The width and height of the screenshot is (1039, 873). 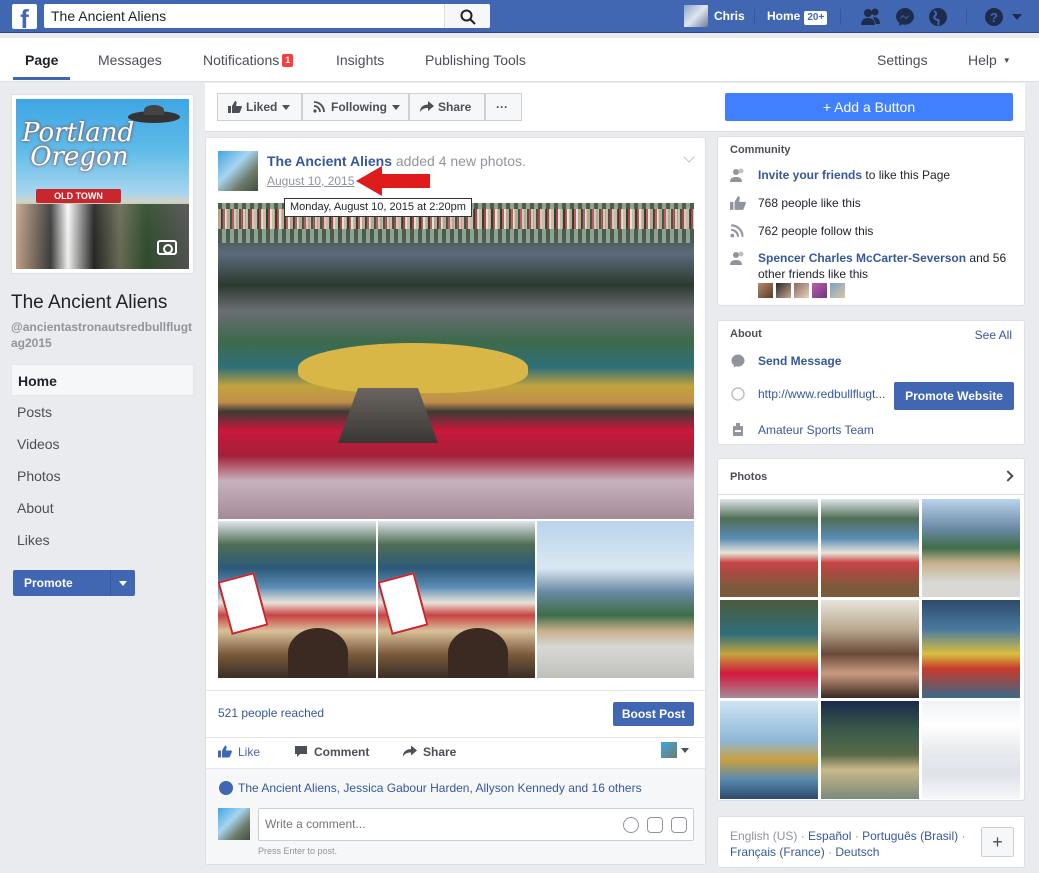 I want to click on search-box, so click(x=267, y=16).